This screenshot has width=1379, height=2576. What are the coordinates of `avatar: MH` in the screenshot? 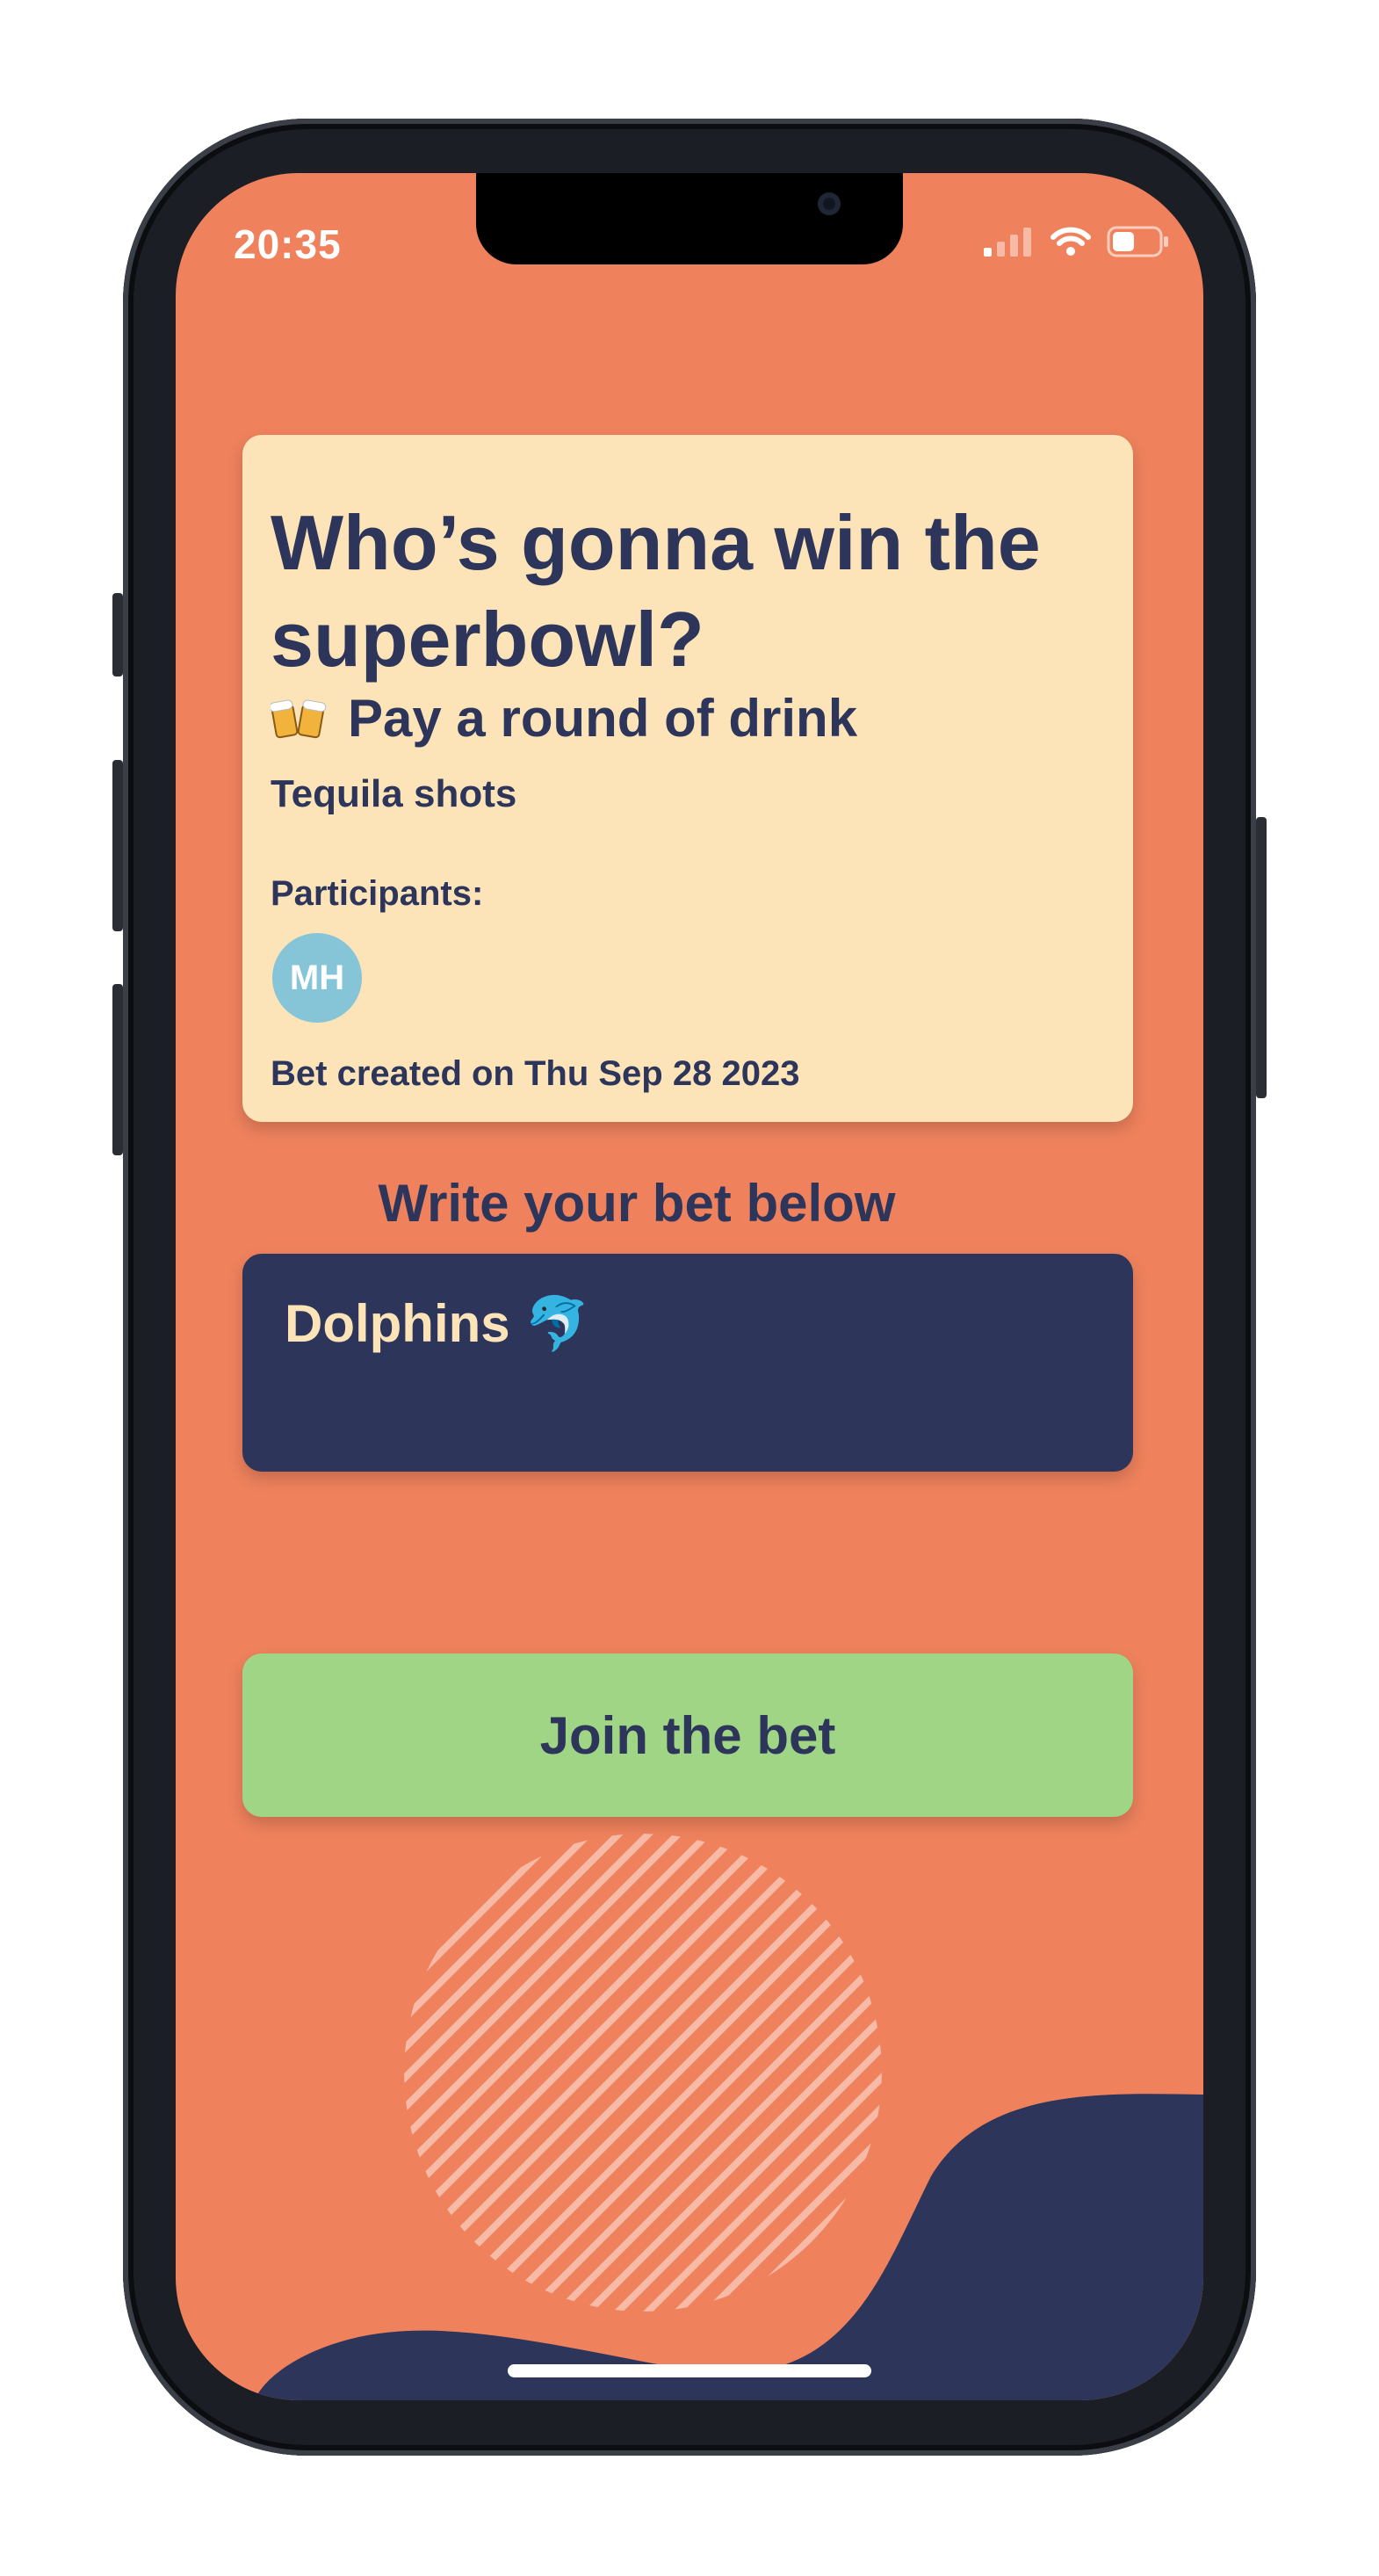 It's located at (317, 978).